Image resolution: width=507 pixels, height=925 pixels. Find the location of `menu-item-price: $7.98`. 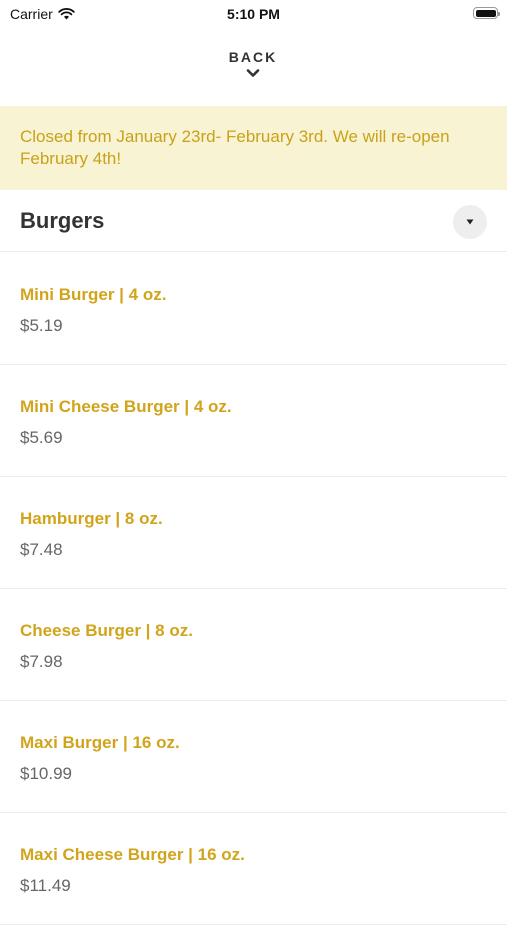

menu-item-price: $7.98 is located at coordinates (41, 661).